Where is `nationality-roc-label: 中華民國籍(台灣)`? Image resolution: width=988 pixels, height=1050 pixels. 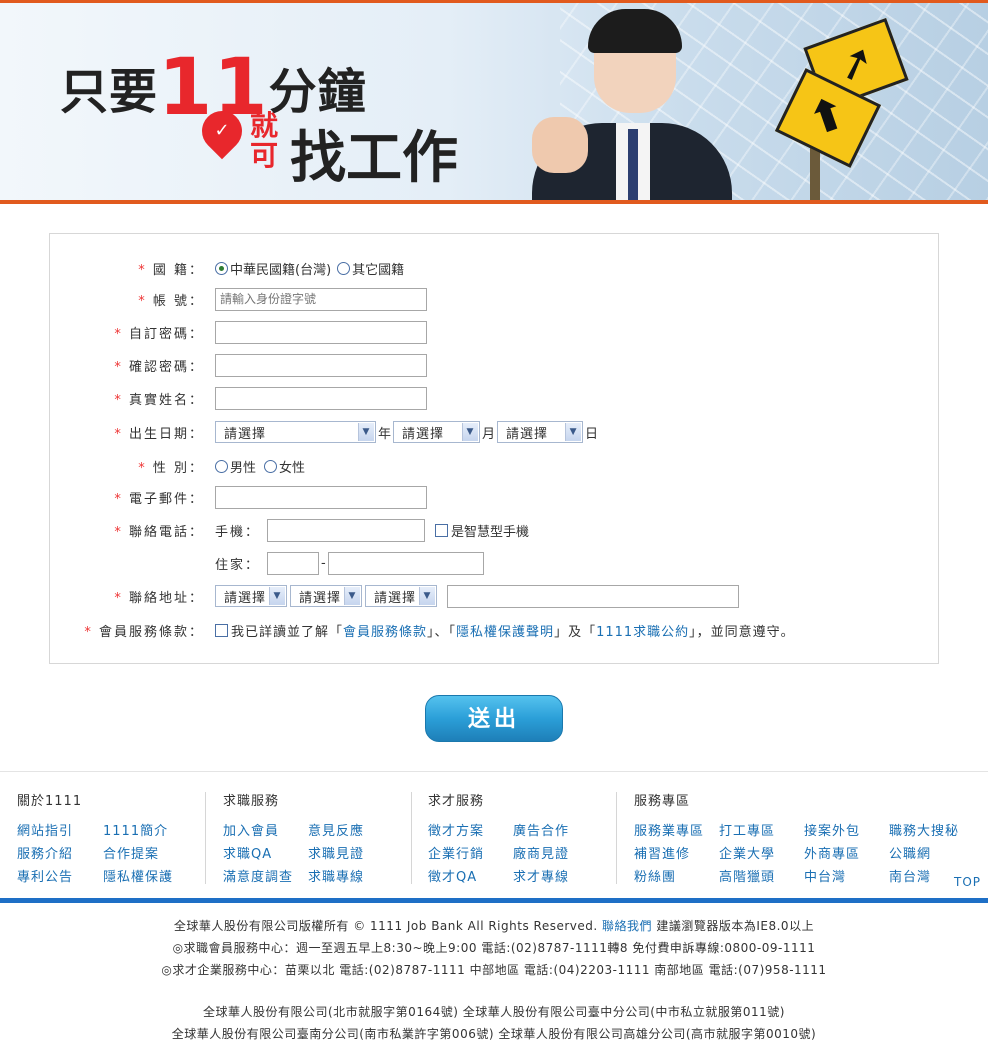
nationality-roc-label: 中華民國籍(台灣) is located at coordinates (280, 268).